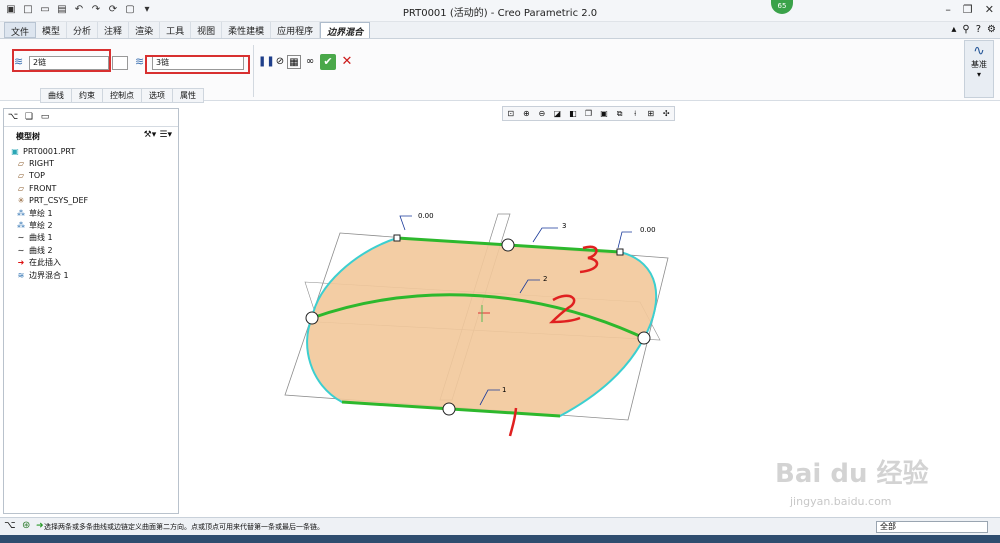 The image size is (1000, 543). What do you see at coordinates (150, 135) in the screenshot?
I see `tree-settings-icon: ⚒▾` at bounding box center [150, 135].